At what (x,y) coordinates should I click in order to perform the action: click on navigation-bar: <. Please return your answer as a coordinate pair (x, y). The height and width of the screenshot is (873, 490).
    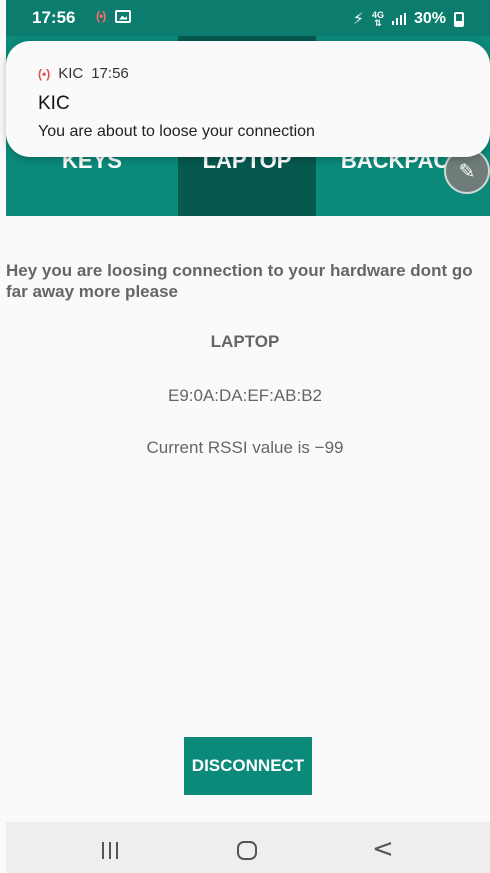
    Looking at the image, I should click on (248, 847).